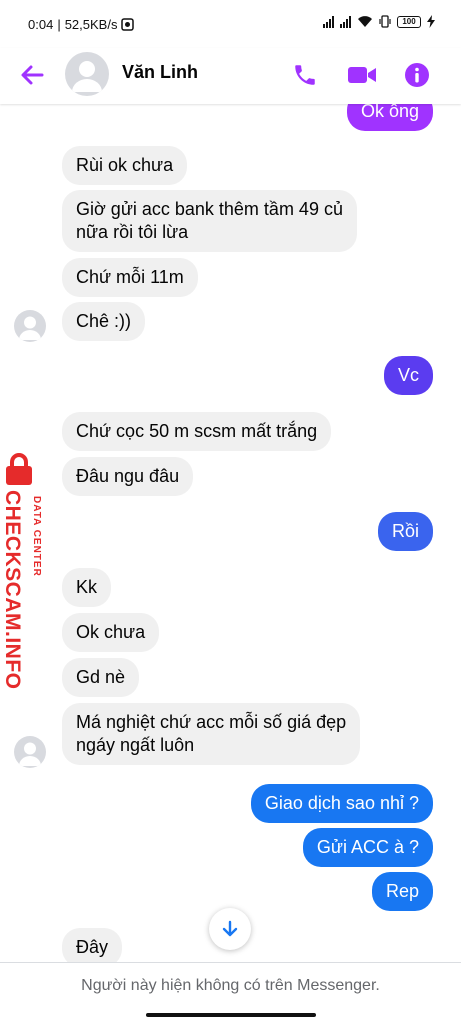 The width and height of the screenshot is (461, 1024). What do you see at coordinates (408, 375) in the screenshot?
I see `outgoing-message: Vc` at bounding box center [408, 375].